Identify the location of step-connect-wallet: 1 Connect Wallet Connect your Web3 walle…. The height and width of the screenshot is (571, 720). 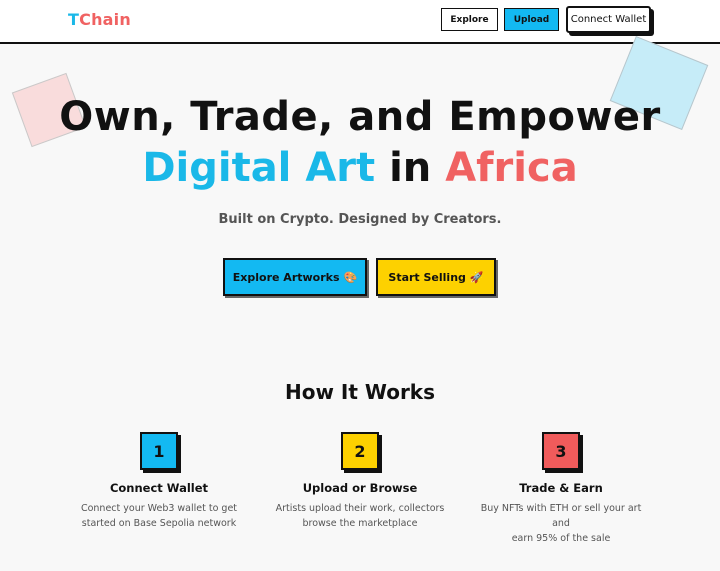
(159, 481).